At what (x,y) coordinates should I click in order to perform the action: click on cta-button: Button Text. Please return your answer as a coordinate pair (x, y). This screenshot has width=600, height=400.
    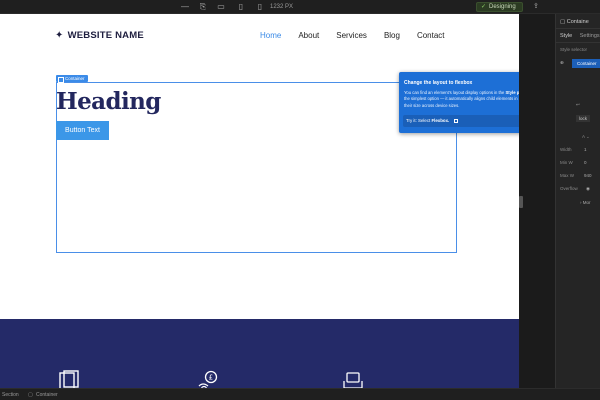
    Looking at the image, I should click on (82, 130).